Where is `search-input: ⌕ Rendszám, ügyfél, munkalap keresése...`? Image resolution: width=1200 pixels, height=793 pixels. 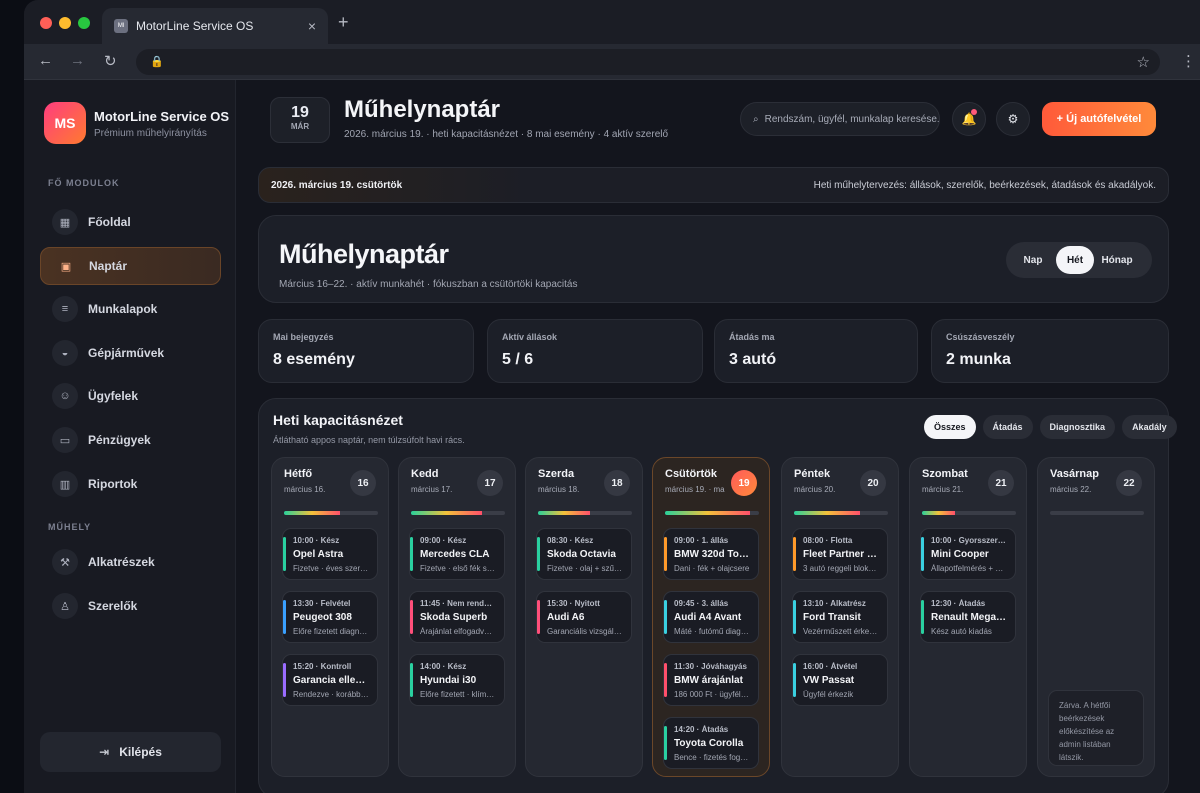
search-input: ⌕ Rendszám, ügyfél, munkalap keresése... is located at coordinates (840, 119).